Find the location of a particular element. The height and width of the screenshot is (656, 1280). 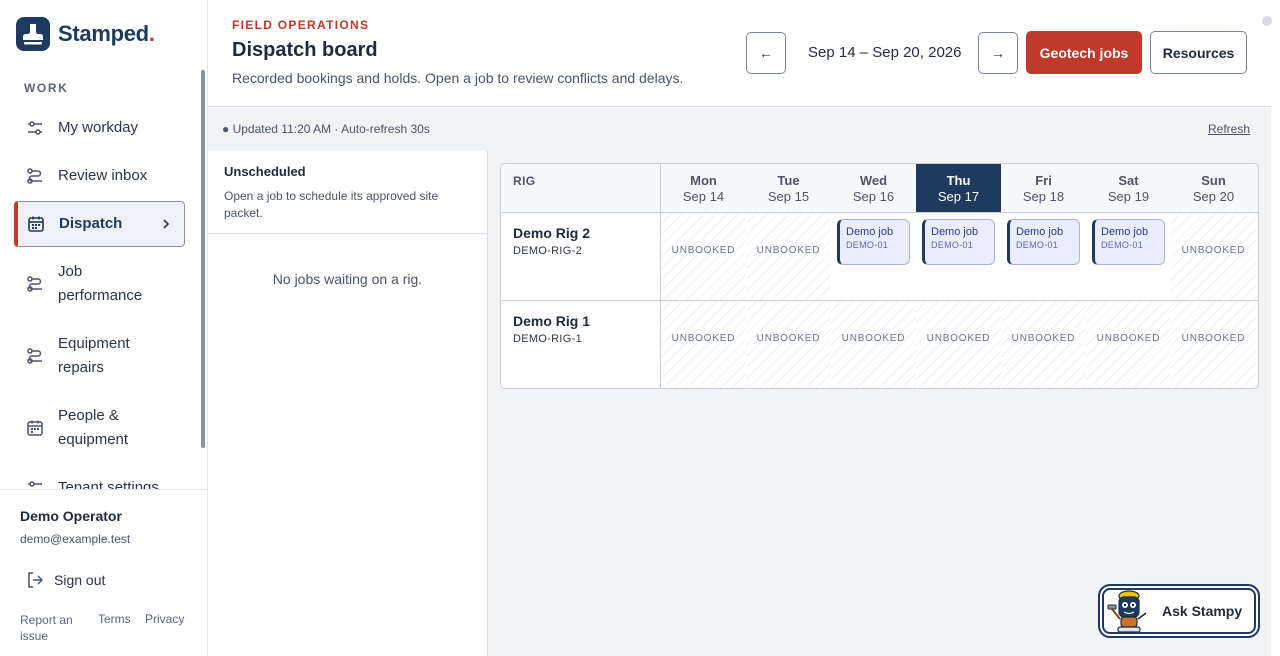

stampy-mascot-icon is located at coordinates (1127, 611).